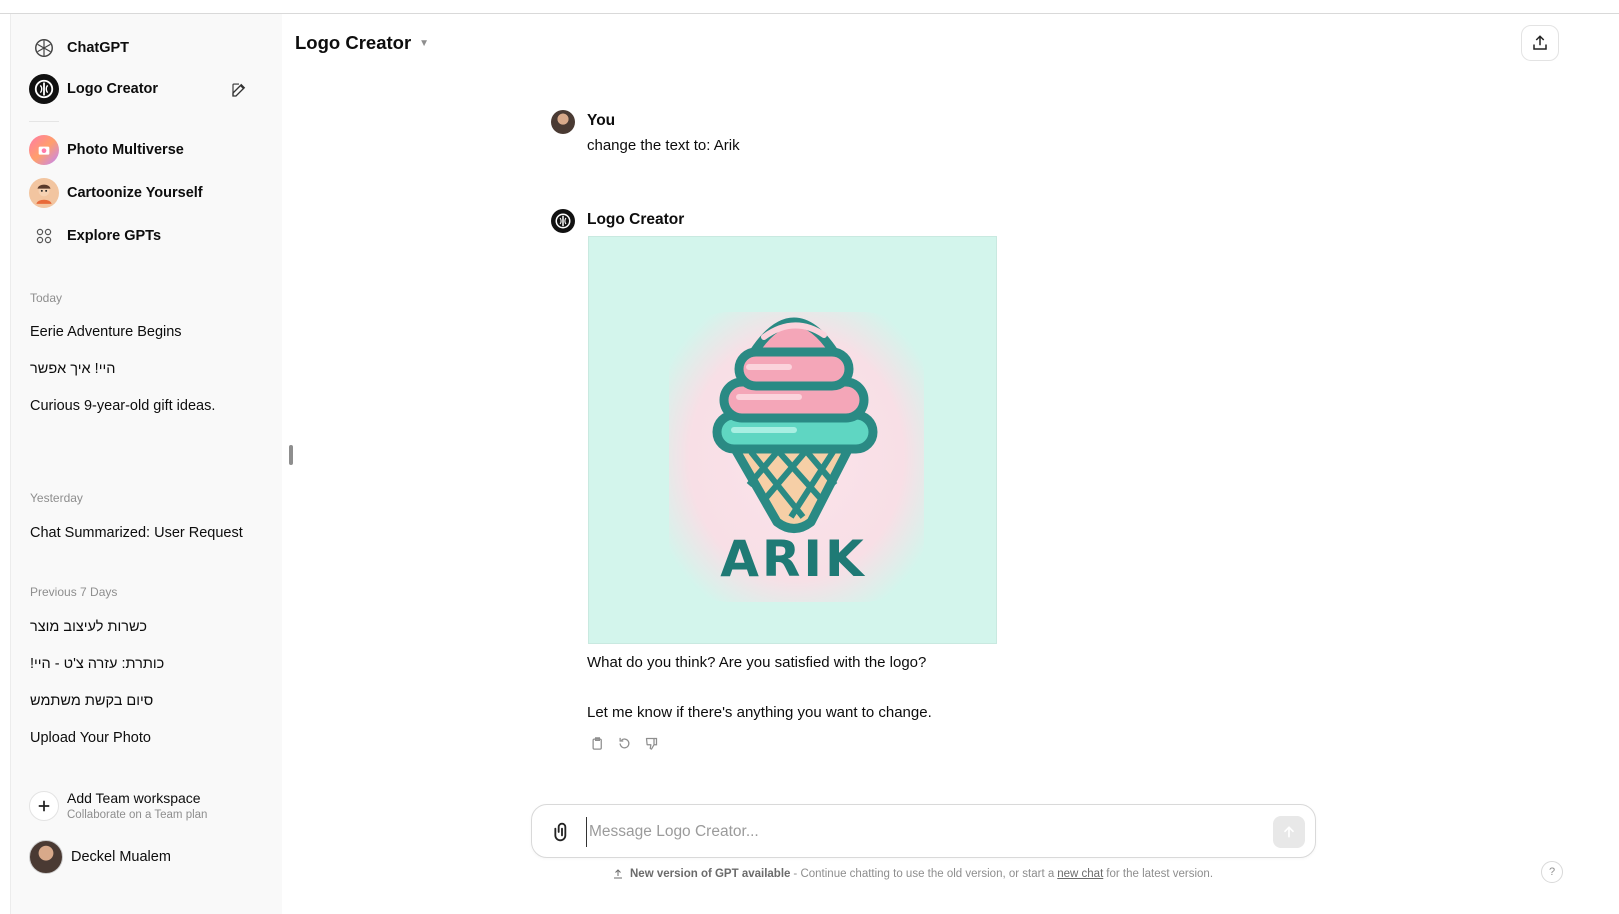  Describe the element at coordinates (145, 406) in the screenshot. I see `chat-history-item: Curious 9-year-old gift ideas.` at that location.